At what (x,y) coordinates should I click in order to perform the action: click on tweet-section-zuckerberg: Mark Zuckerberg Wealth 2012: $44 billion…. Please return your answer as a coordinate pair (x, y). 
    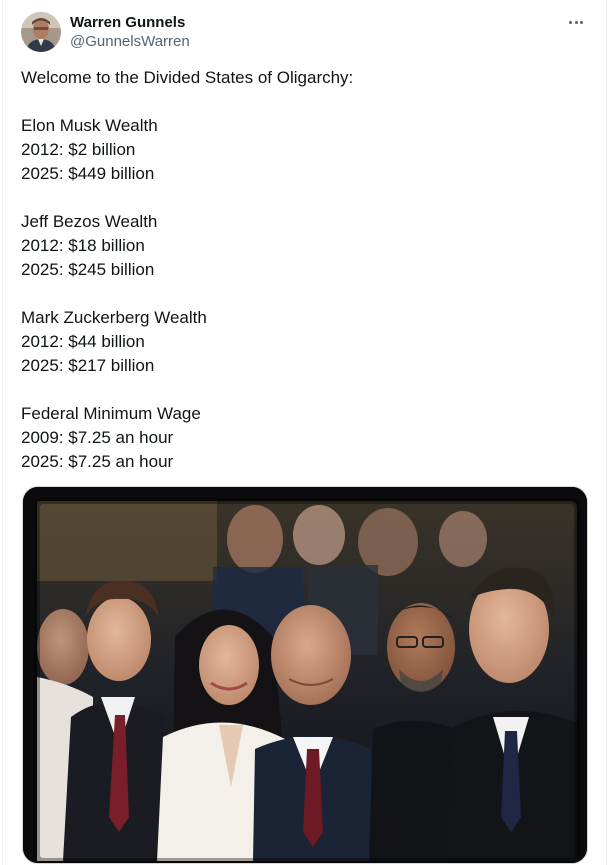
    Looking at the image, I should click on (306, 342).